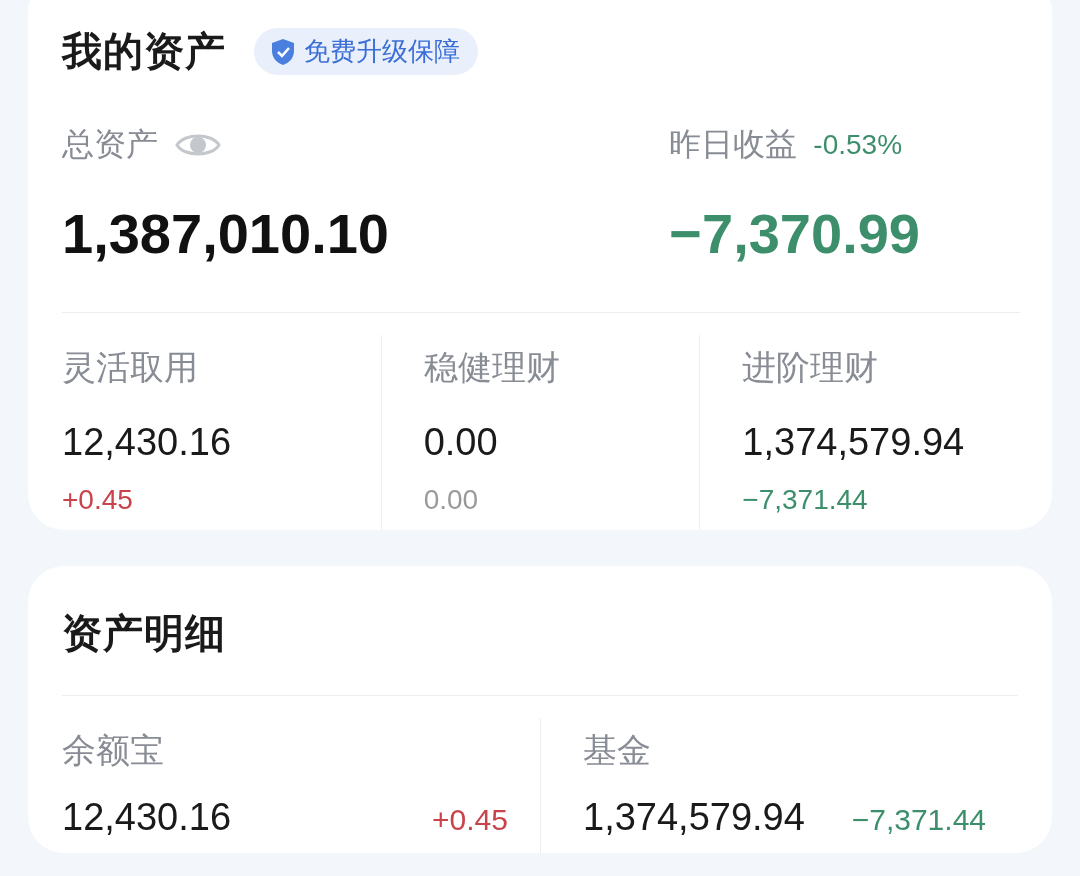 The height and width of the screenshot is (876, 1080). What do you see at coordinates (811, 367) in the screenshot?
I see `category-label: 进阶理财` at bounding box center [811, 367].